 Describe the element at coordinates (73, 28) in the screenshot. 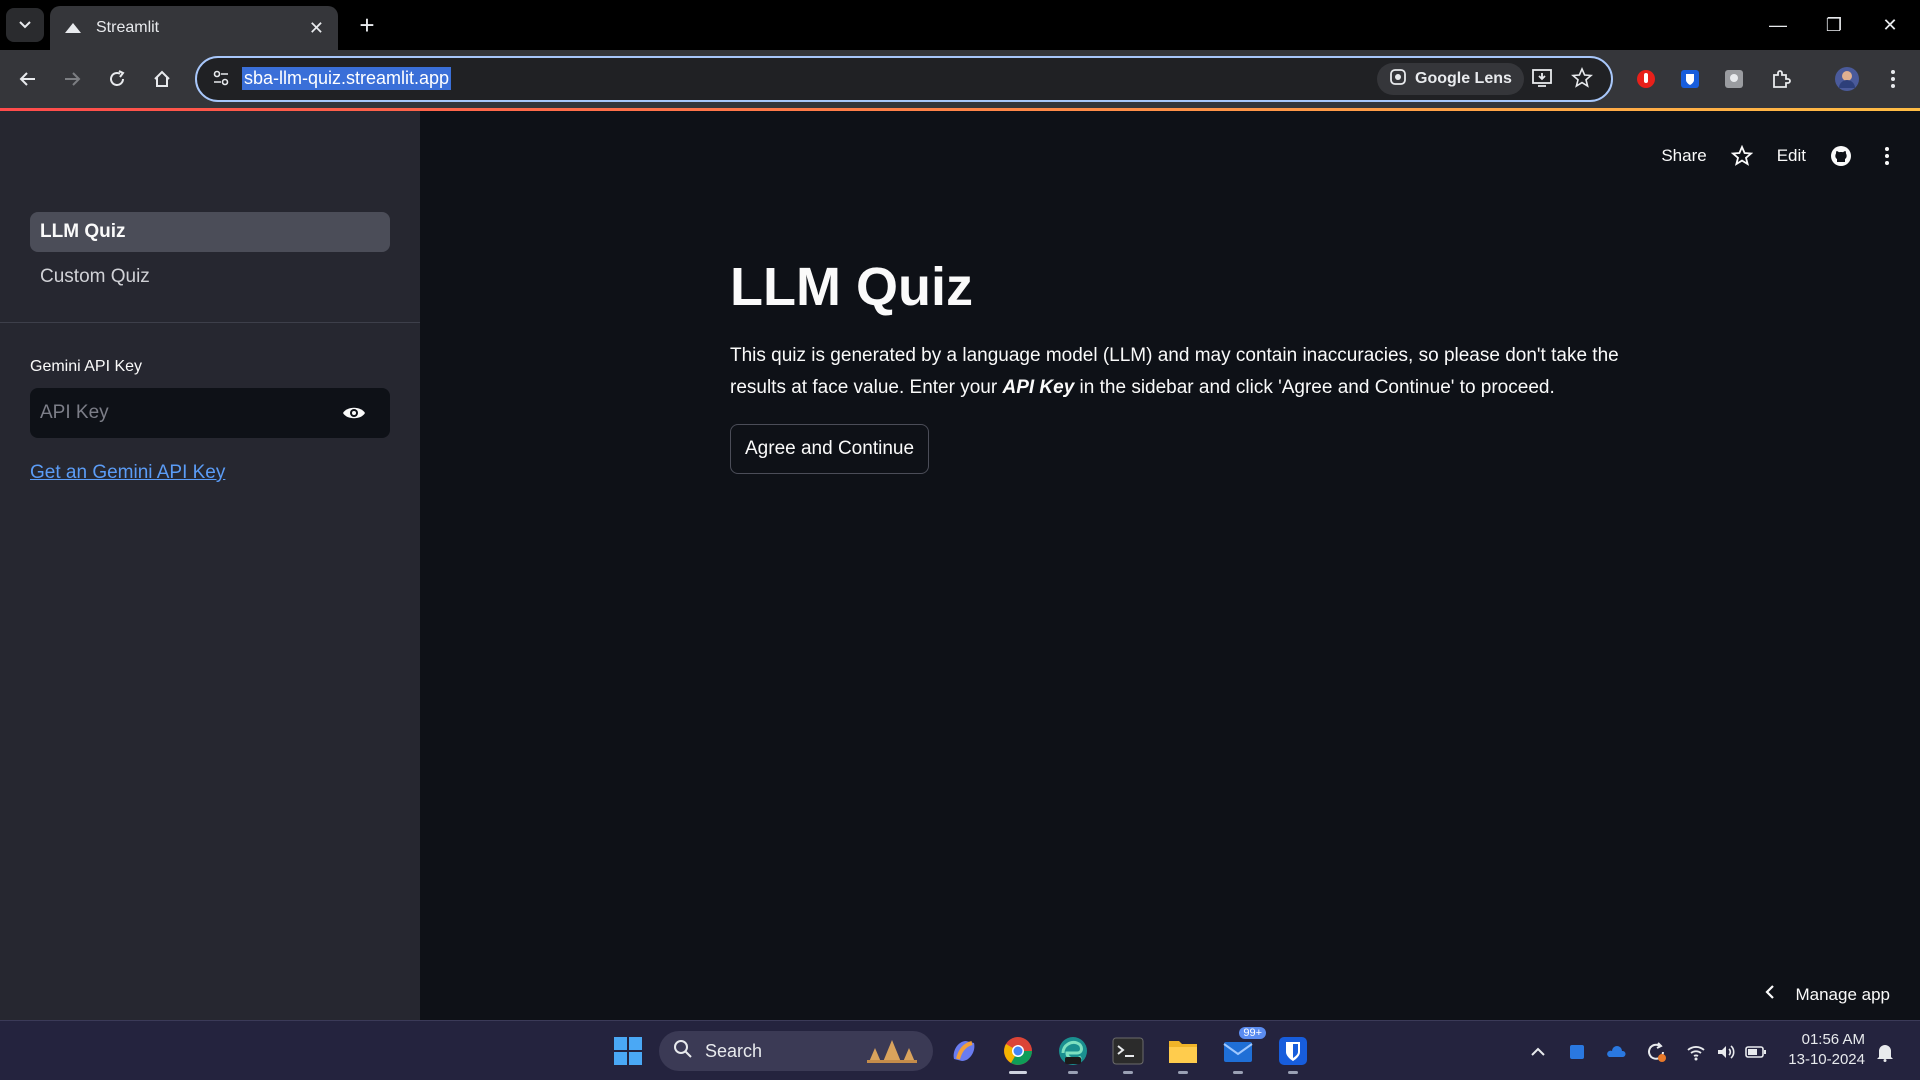

I see `streamlit-favicon-icon` at that location.